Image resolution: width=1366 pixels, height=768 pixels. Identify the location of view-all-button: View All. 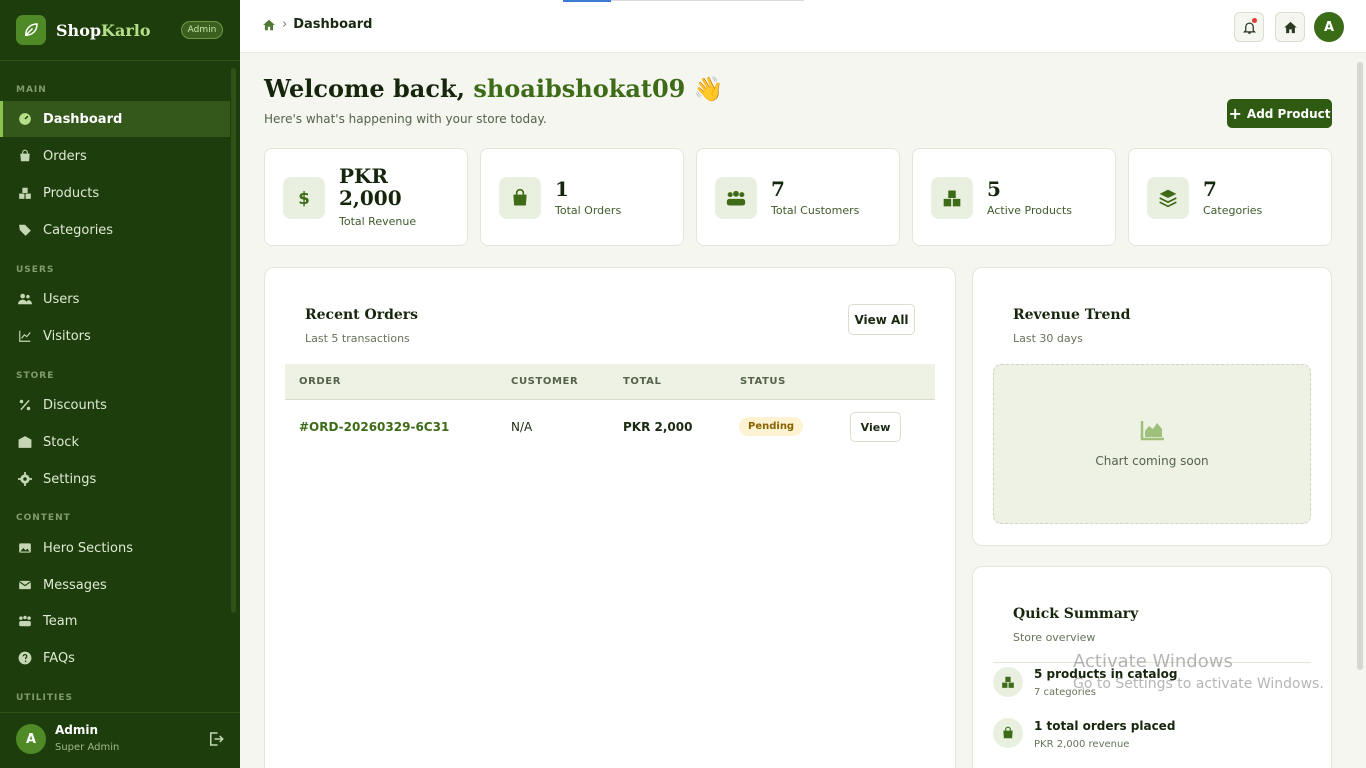
(881, 319).